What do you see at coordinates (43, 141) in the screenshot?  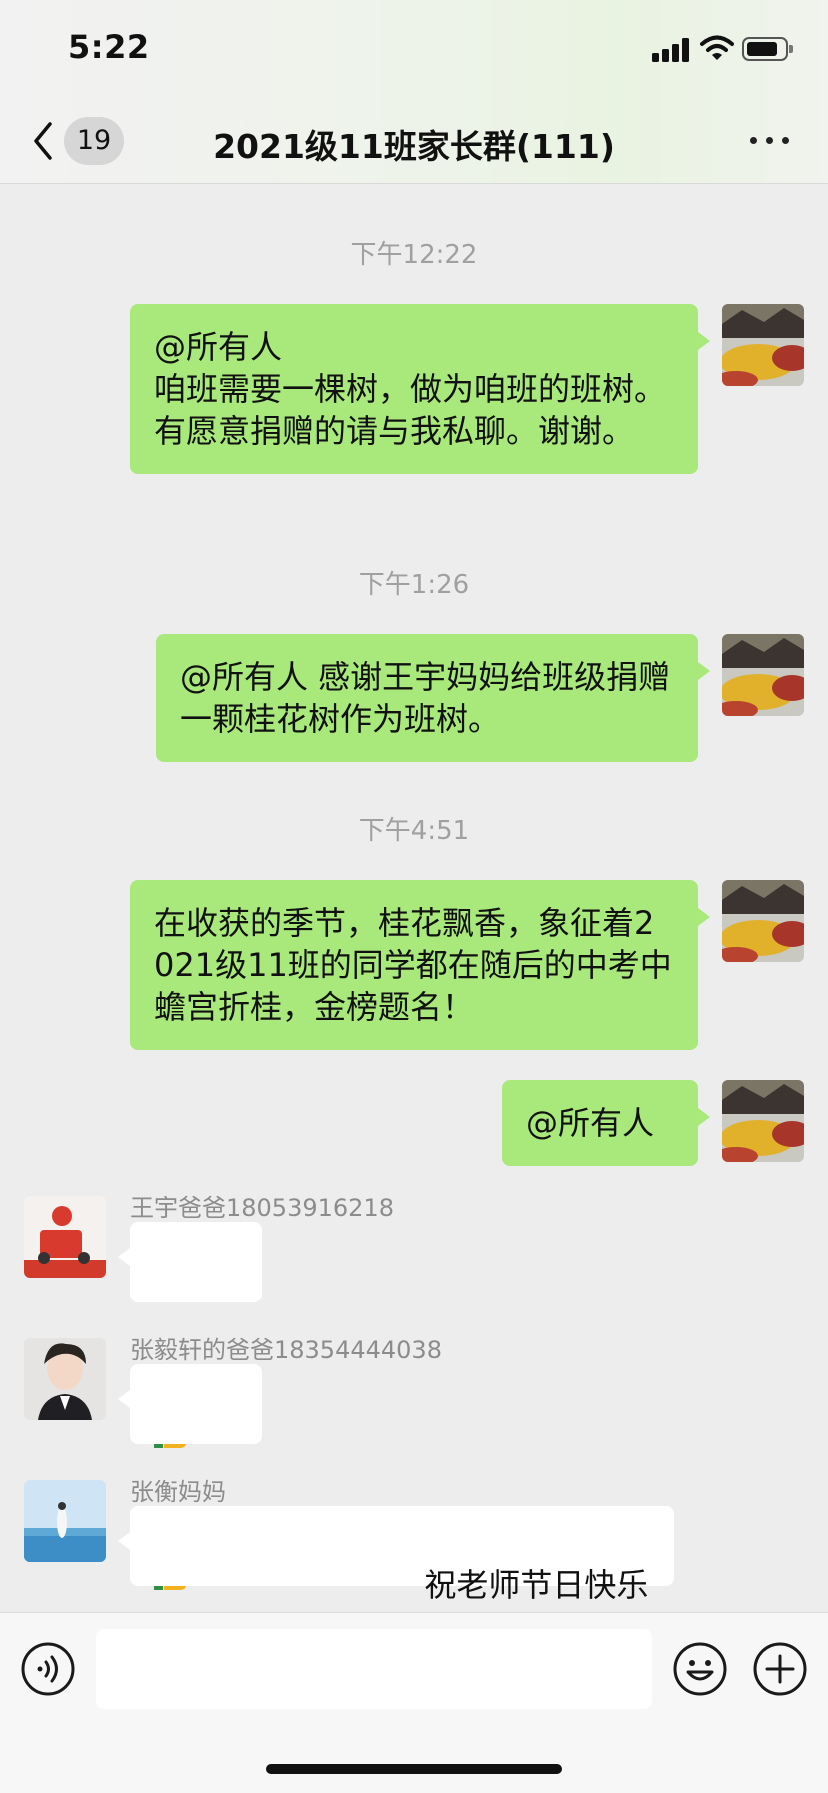 I see `back-icon` at bounding box center [43, 141].